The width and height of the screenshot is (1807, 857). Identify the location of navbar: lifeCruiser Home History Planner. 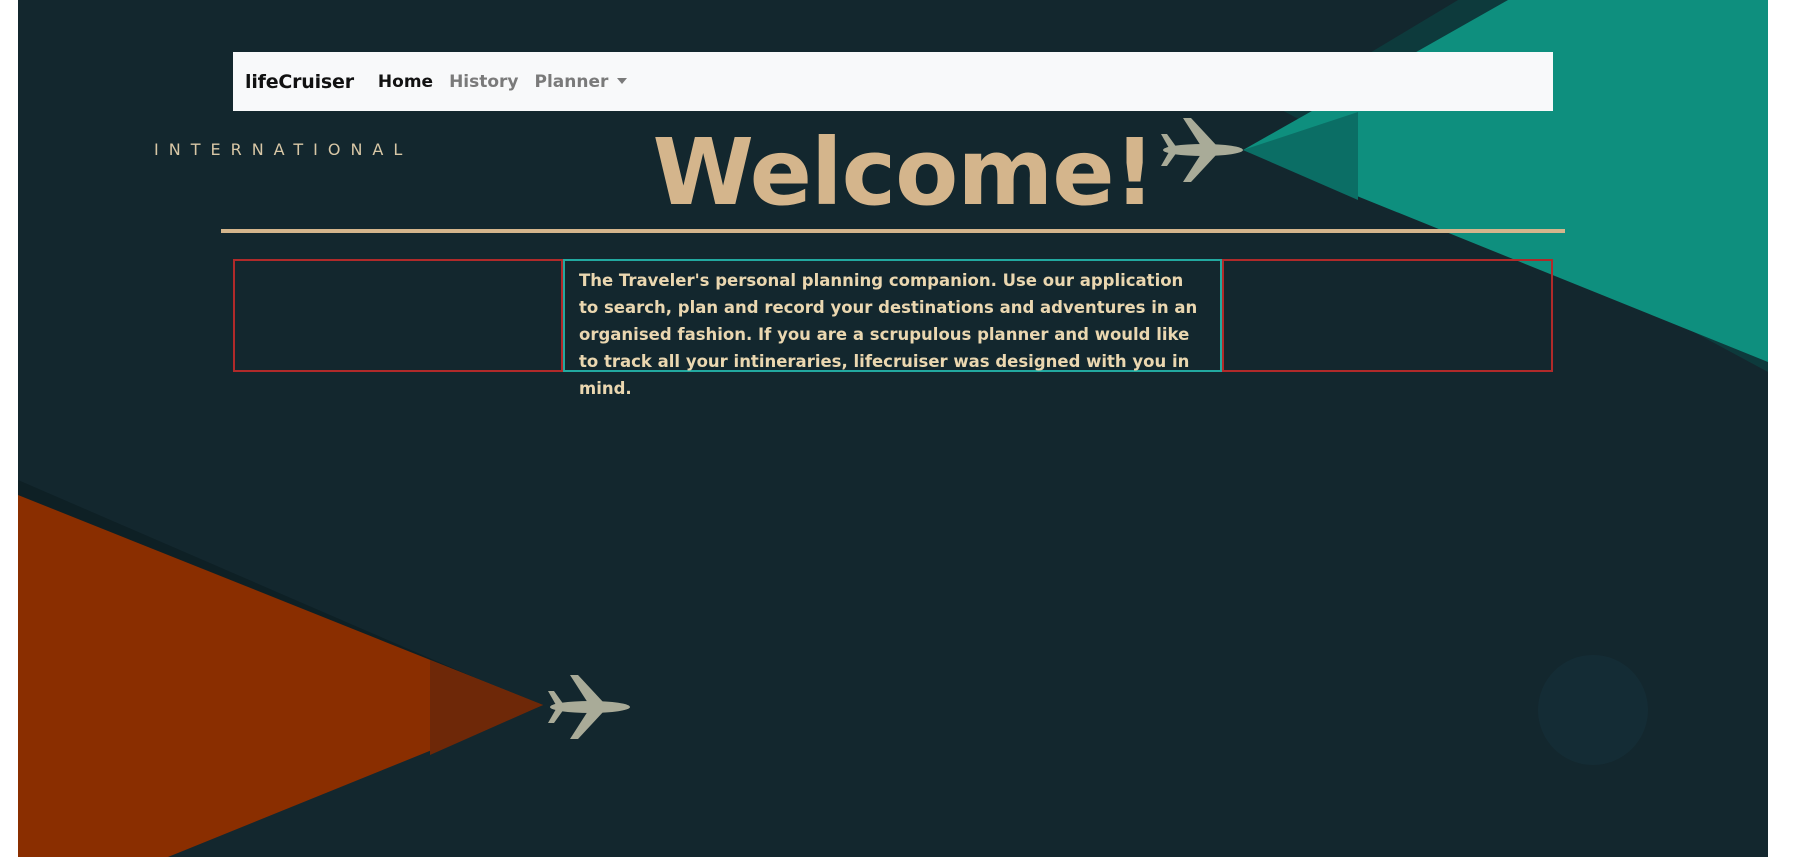
(893, 81).